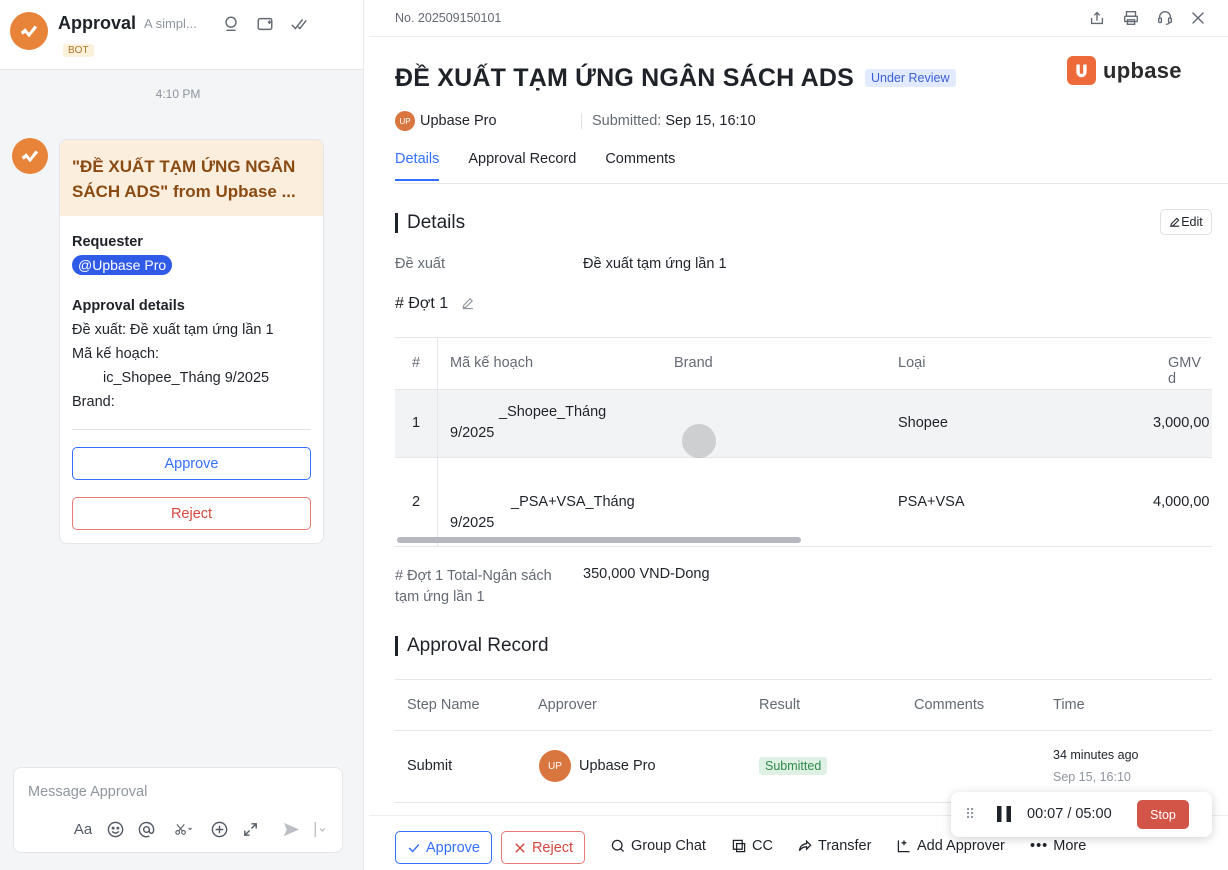  Describe the element at coordinates (291, 829) in the screenshot. I see `send-icon` at that location.